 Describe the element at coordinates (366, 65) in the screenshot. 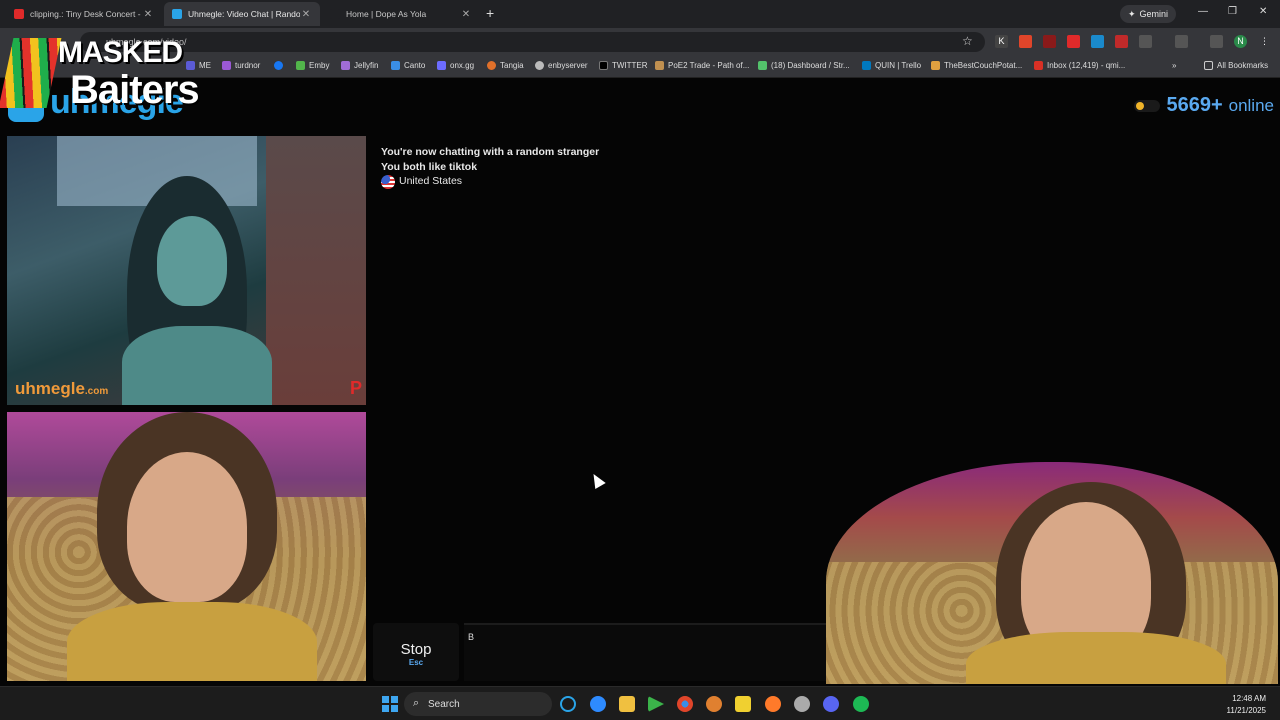

I see `bookmark-label: Jellyfin` at that location.